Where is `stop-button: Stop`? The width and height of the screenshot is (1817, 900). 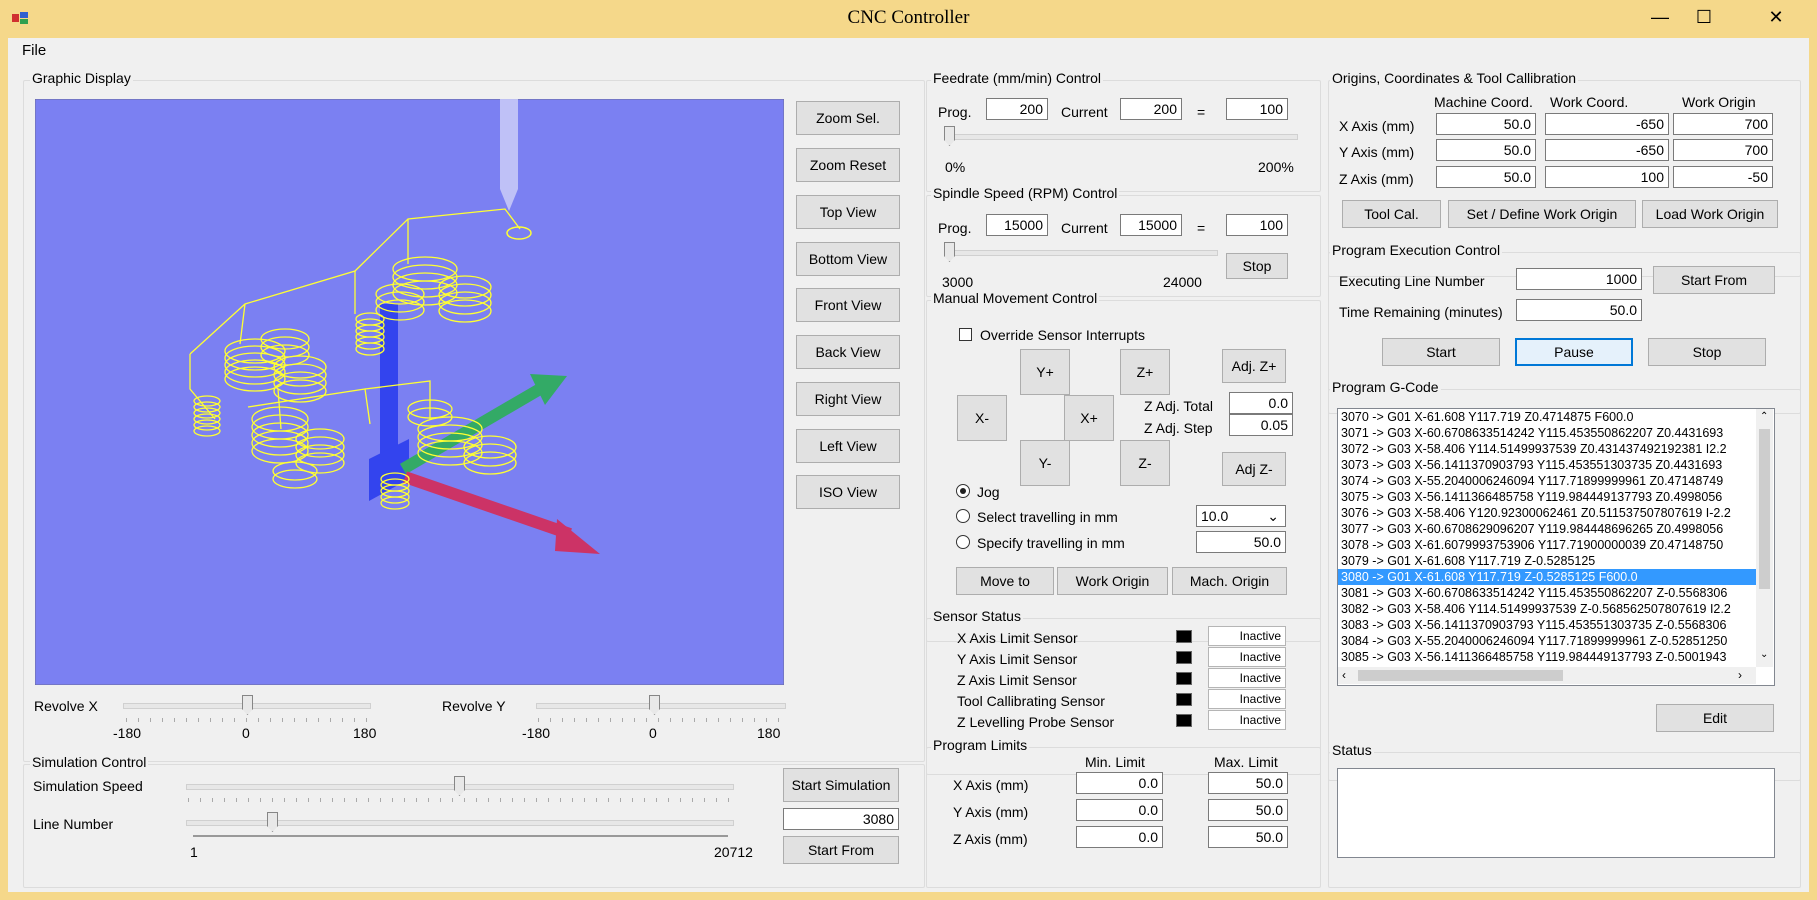
stop-button: Stop is located at coordinates (1707, 352).